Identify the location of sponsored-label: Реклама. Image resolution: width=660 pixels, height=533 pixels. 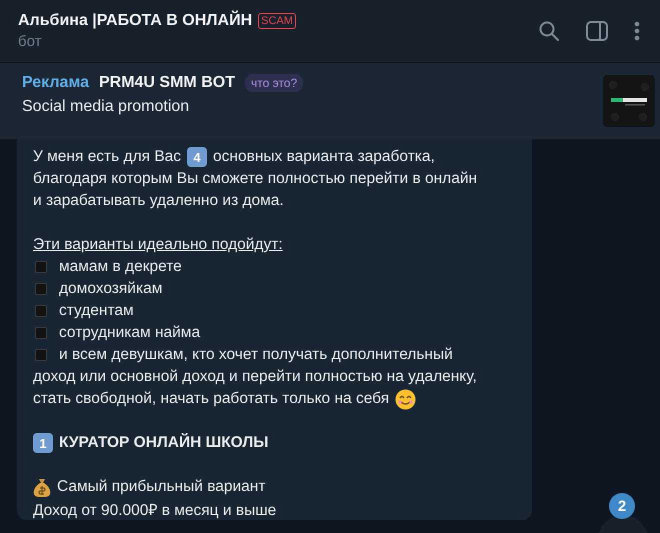
(55, 83).